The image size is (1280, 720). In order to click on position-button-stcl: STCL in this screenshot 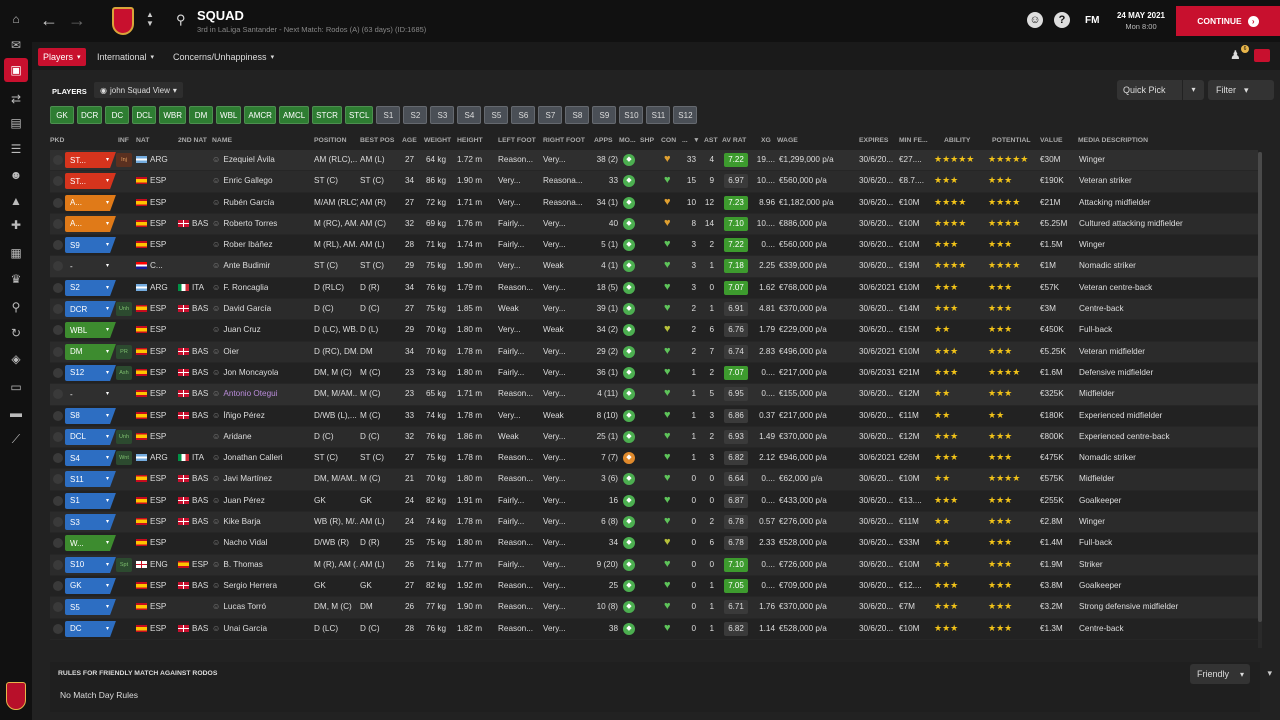, I will do `click(359, 115)`.